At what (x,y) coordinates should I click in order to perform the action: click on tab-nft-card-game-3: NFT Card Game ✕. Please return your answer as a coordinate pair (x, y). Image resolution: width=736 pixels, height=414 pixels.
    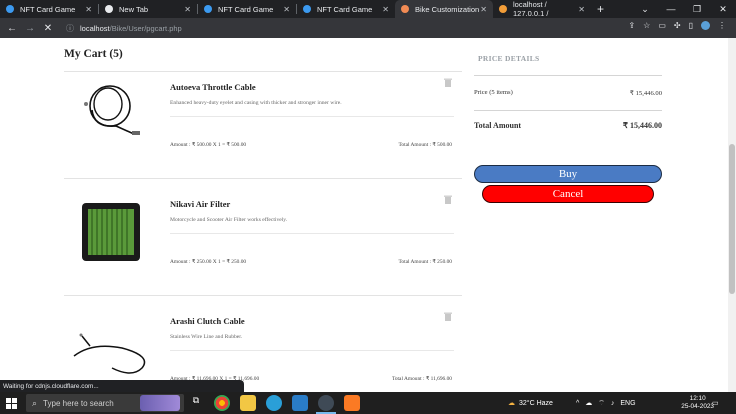
    Looking at the image, I should click on (346, 9).